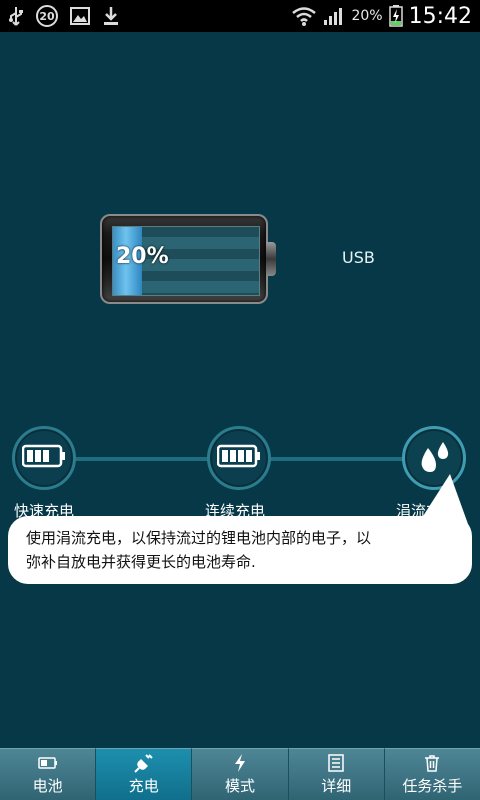  Describe the element at coordinates (271, 259) in the screenshot. I see `battery-terminal` at that location.